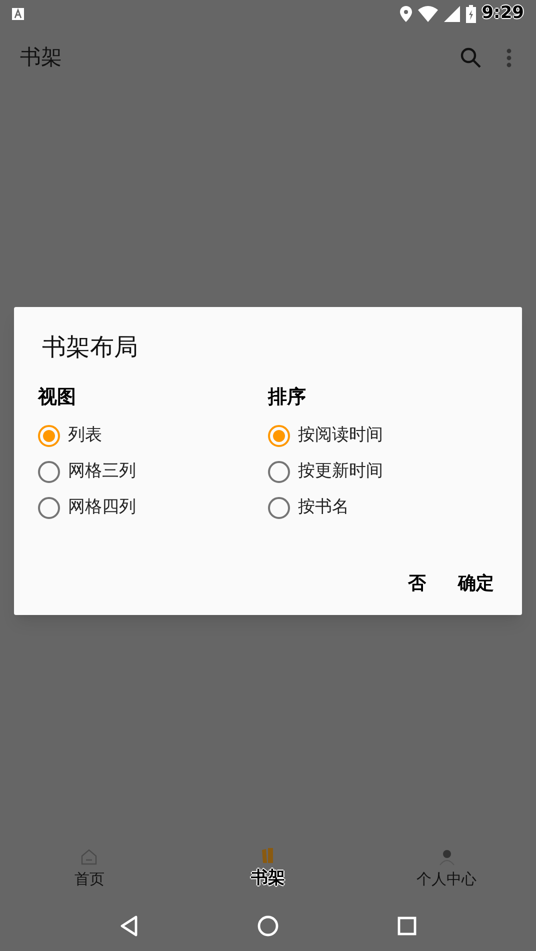  What do you see at coordinates (308, 508) in the screenshot?
I see `radio-option: 按书名` at bounding box center [308, 508].